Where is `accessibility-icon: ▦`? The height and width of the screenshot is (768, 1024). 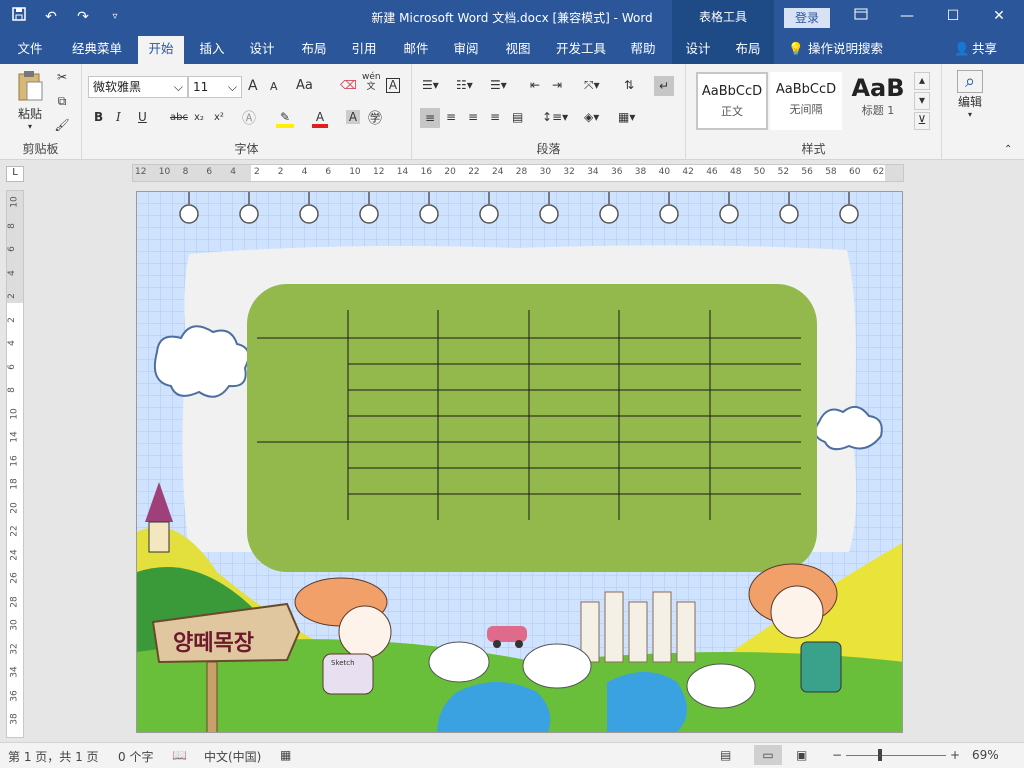 accessibility-icon: ▦ is located at coordinates (285, 755).